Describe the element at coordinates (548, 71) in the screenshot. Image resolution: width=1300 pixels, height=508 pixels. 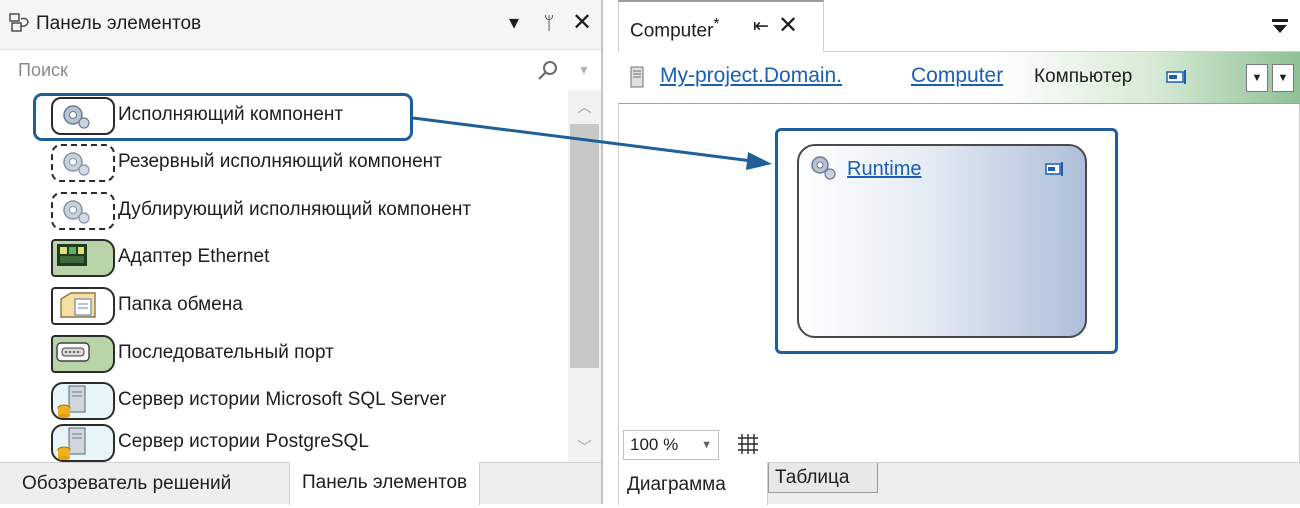
I see `search-icon` at that location.